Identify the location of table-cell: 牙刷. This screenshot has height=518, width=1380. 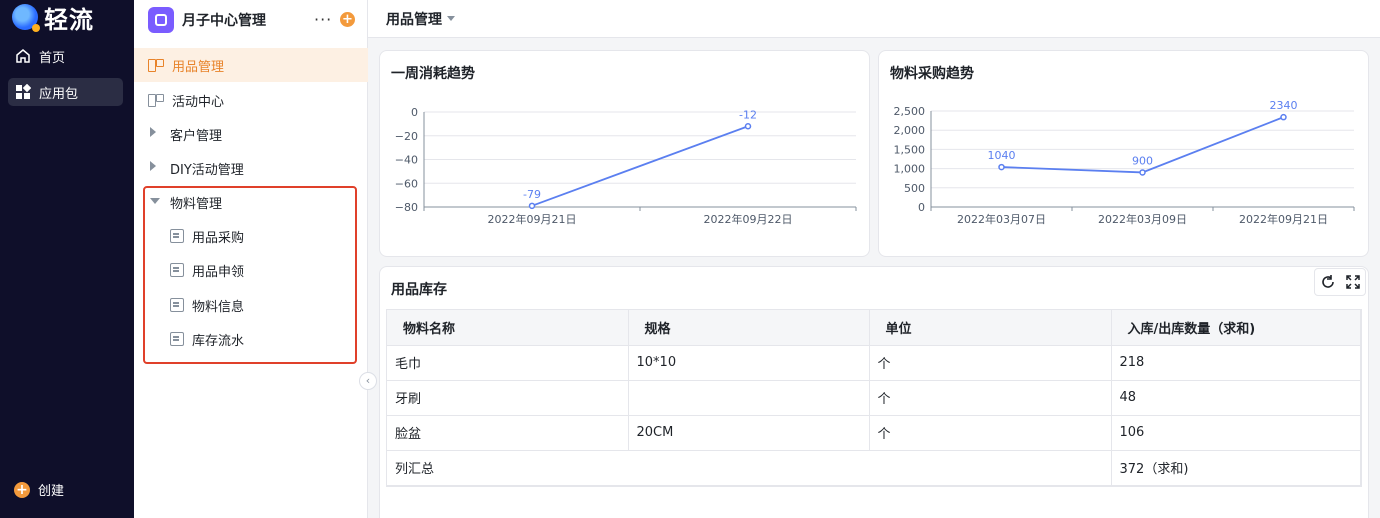
(508, 398).